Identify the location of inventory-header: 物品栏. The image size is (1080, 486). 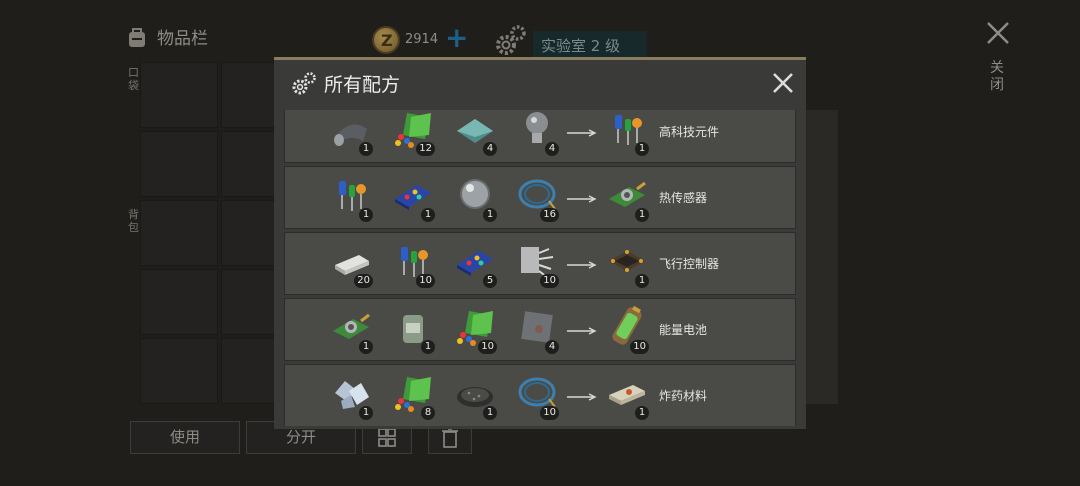
(166, 36).